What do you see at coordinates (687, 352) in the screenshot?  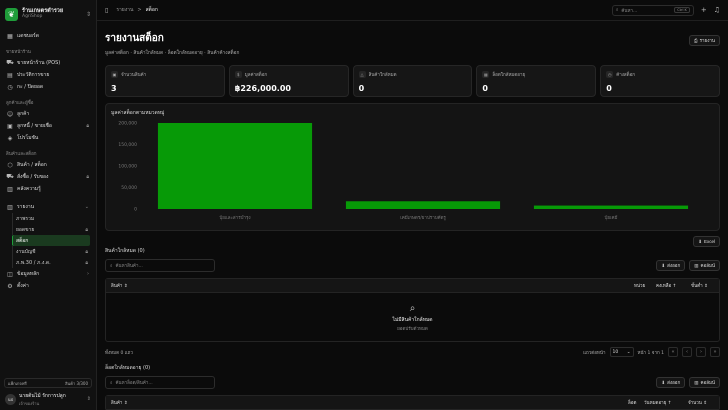 I see `prev-page-button: ‹` at bounding box center [687, 352].